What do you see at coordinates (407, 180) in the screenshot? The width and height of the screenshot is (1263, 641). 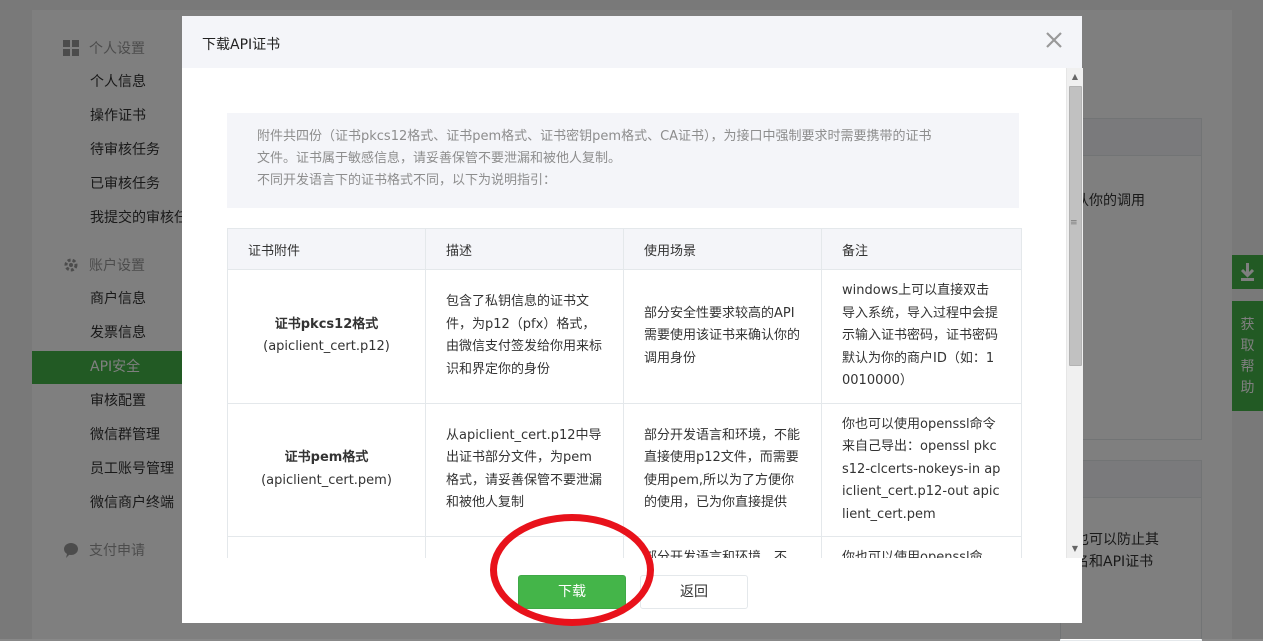 I see `notice-line: 不同开发语言下的证书格式不同，以下为说明指引：` at bounding box center [407, 180].